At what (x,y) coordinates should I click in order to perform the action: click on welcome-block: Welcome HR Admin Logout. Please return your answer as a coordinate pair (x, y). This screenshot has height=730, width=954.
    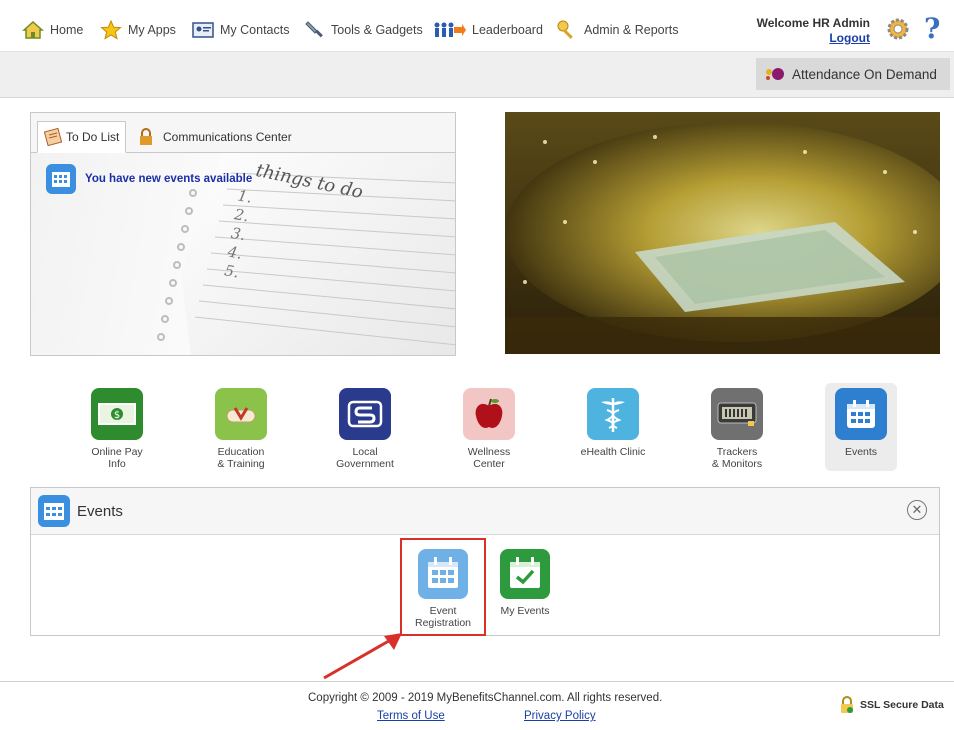
    Looking at the image, I should click on (813, 31).